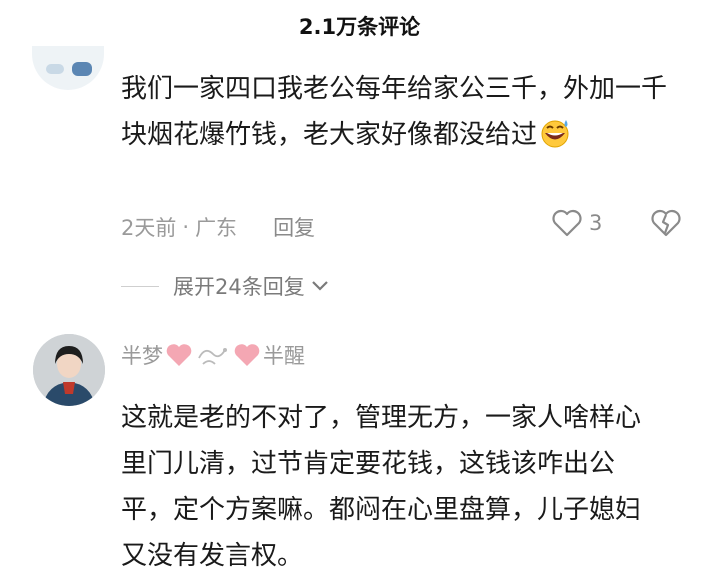  I want to click on comments-count-title: 2.1万条评论, so click(359, 27).